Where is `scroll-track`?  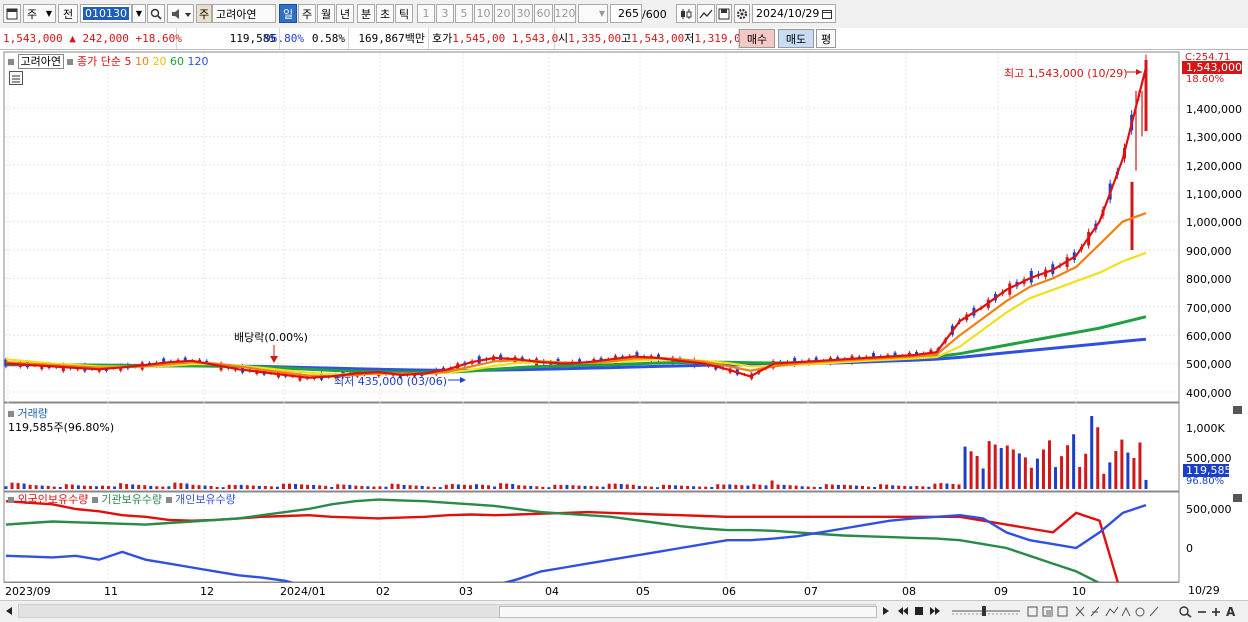 scroll-track is located at coordinates (447, 611).